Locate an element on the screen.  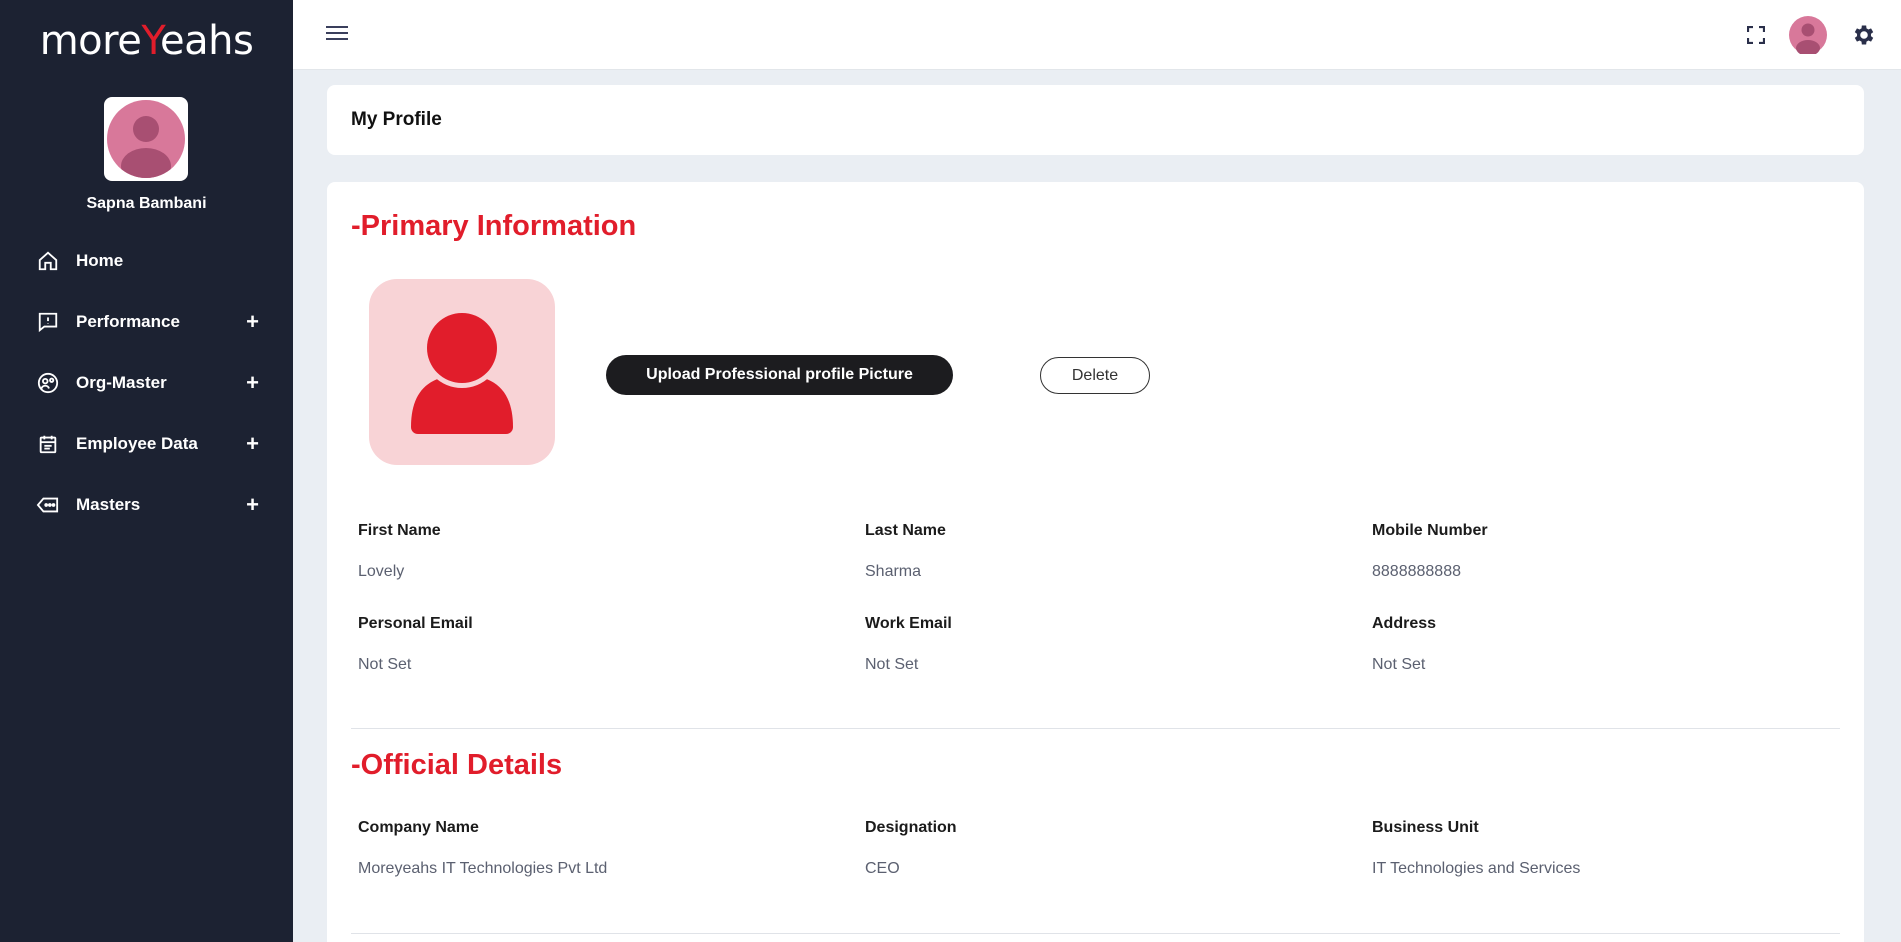
field-work-email: Work Email Not Set is located at coordinates (1105, 644).